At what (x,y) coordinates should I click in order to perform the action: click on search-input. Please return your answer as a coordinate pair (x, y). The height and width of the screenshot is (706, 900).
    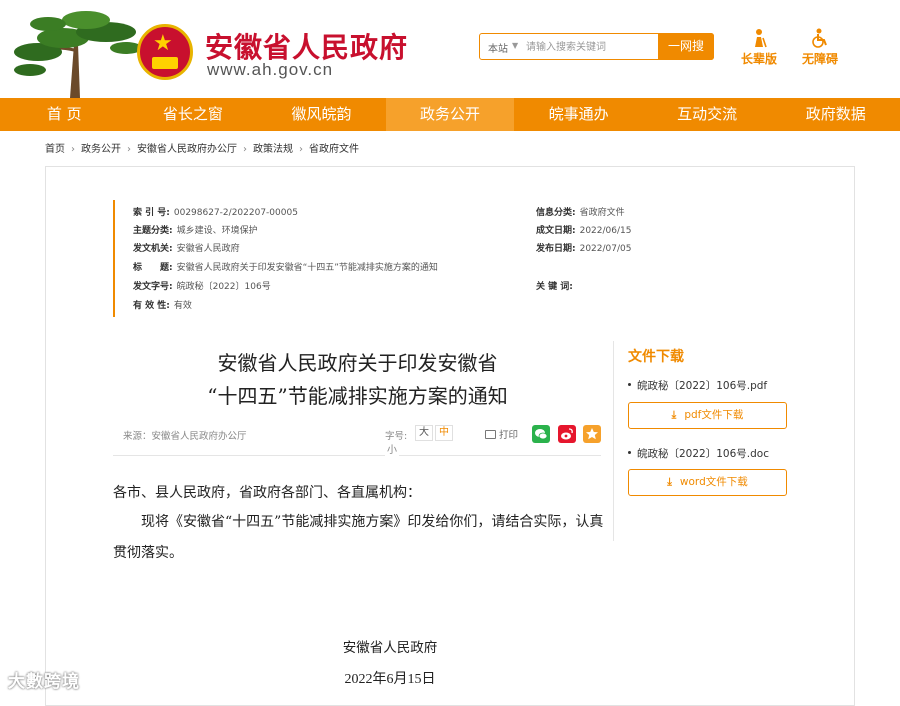
    Looking at the image, I should click on (591, 47).